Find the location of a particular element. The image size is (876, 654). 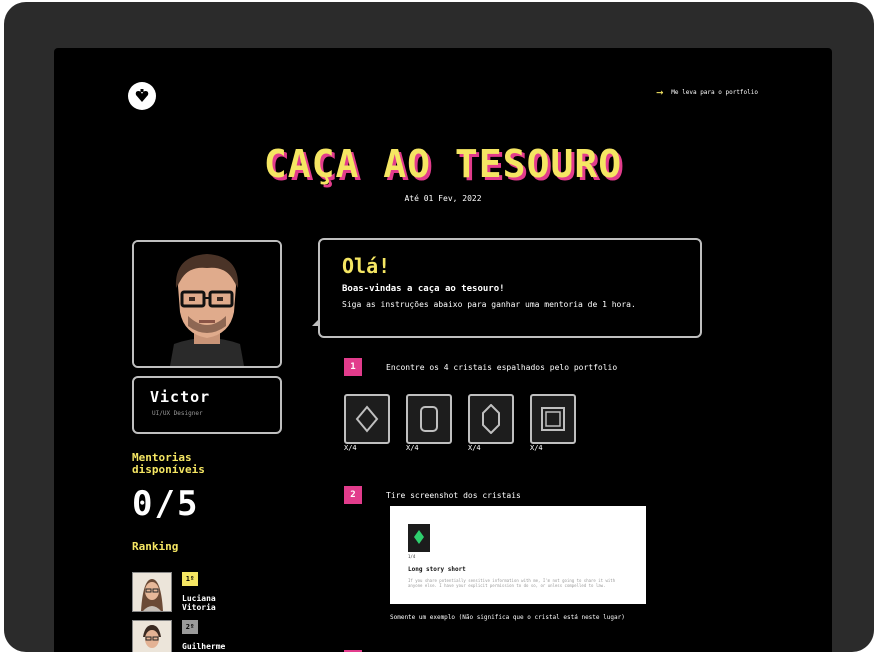

speech-tail is located at coordinates (316, 322).